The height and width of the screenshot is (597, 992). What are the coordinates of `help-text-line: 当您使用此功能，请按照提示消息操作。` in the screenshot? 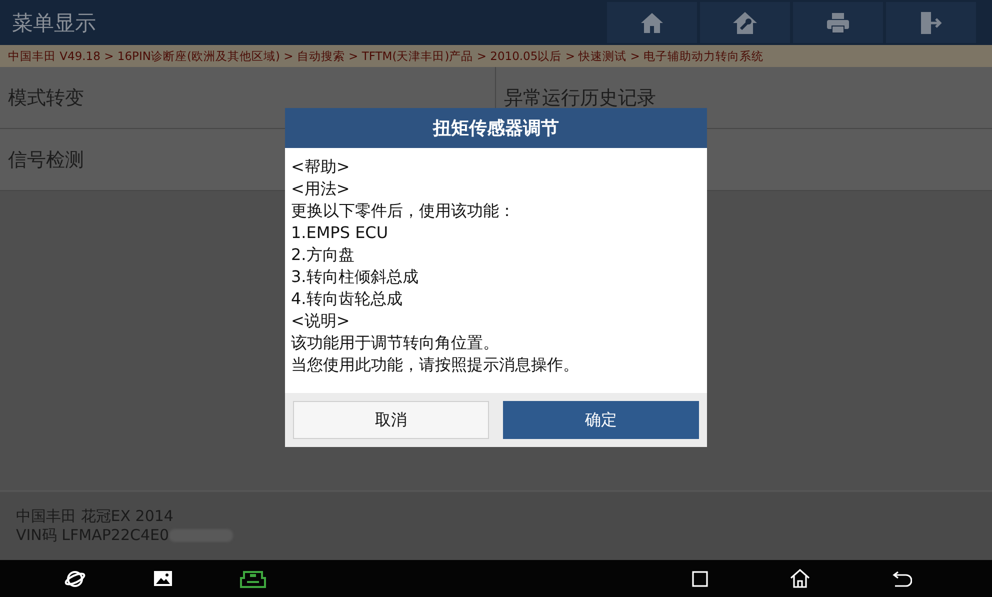 It's located at (435, 365).